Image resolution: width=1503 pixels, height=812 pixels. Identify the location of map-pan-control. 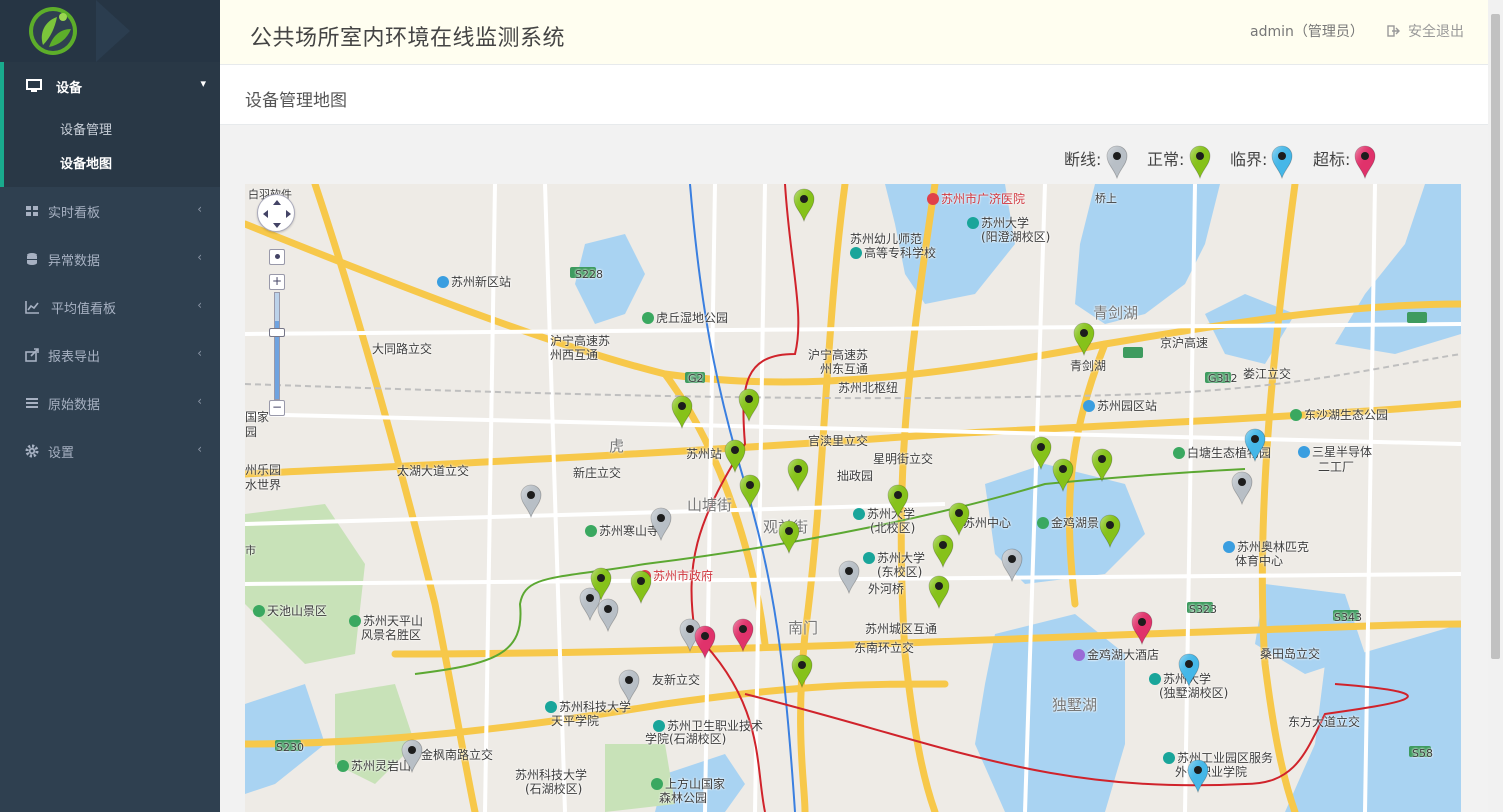
(276, 213).